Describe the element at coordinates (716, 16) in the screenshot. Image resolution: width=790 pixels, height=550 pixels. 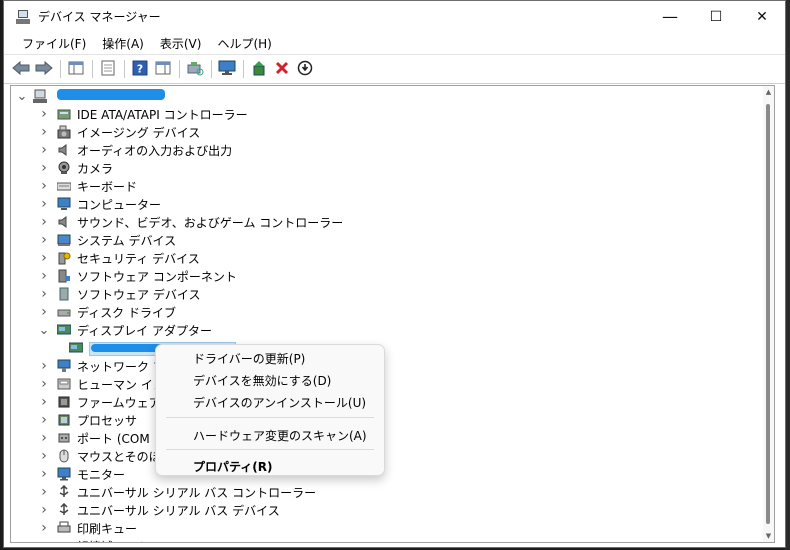
I see `maximize-button: ☐` at that location.